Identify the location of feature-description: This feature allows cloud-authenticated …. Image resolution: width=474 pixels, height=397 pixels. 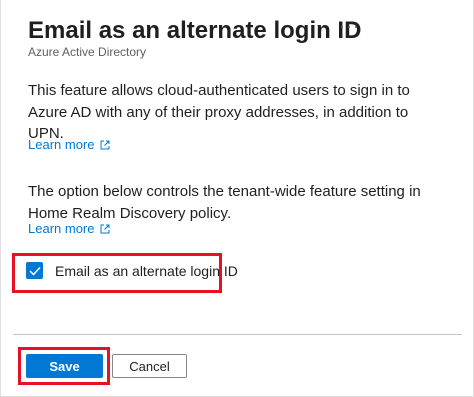
(219, 112).